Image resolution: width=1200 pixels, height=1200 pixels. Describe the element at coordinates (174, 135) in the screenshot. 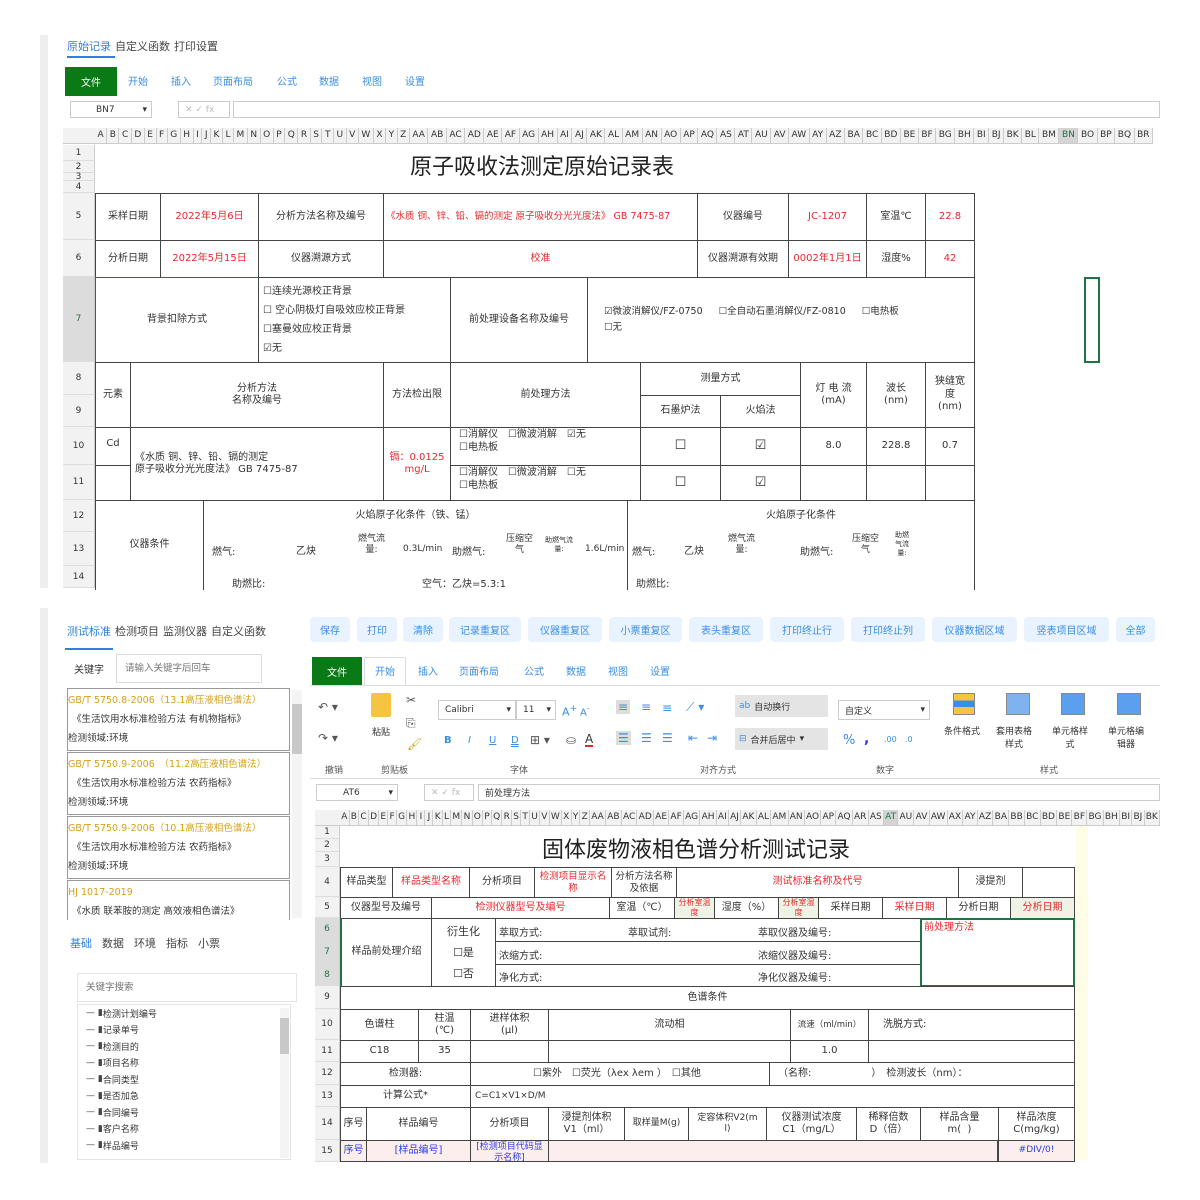

I see `column-header-g: G` at that location.